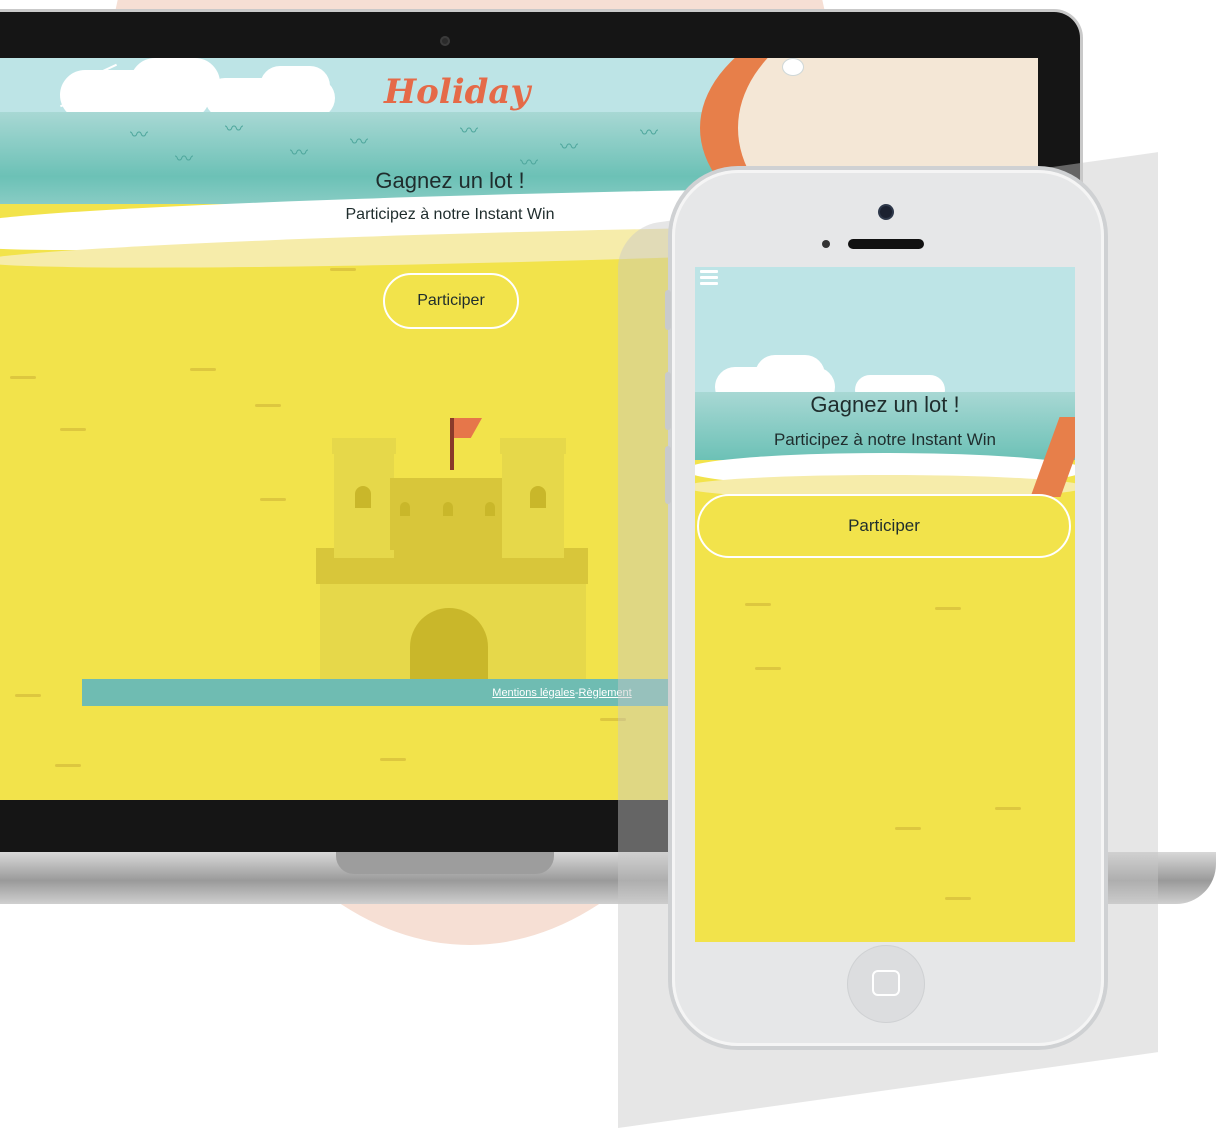 The width and height of the screenshot is (1216, 1128). What do you see at coordinates (445, 41) in the screenshot?
I see `laptop-camera` at bounding box center [445, 41].